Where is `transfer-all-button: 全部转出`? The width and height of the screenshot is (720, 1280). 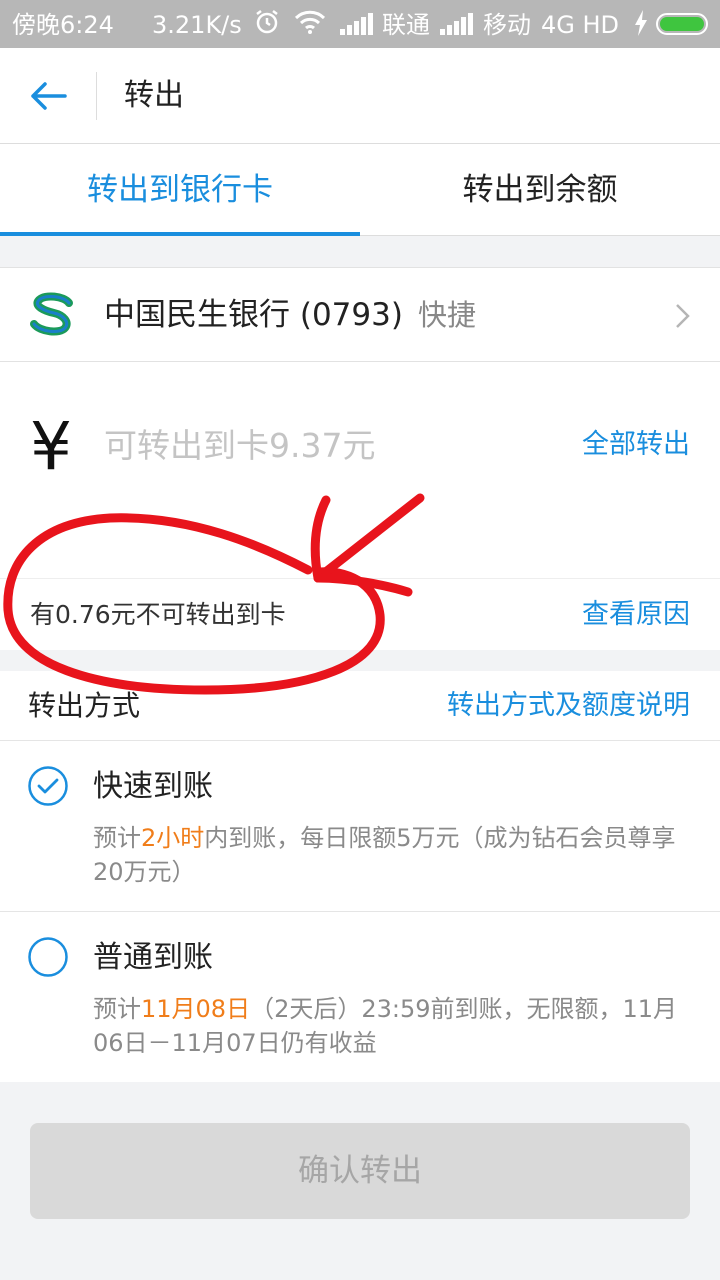 transfer-all-button: 全部转出 is located at coordinates (636, 445).